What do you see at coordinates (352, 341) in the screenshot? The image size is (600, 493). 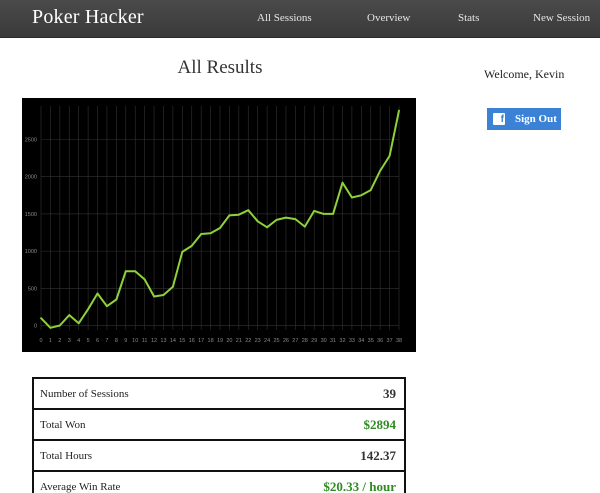 I see `x-tick-label: 33` at bounding box center [352, 341].